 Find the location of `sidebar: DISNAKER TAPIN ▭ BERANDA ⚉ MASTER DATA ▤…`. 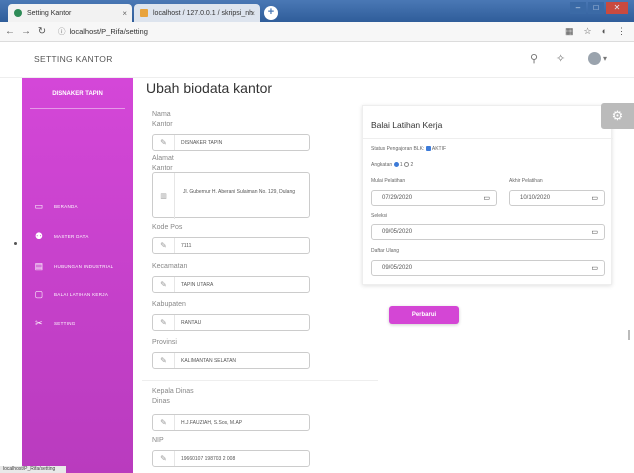

sidebar: DISNAKER TAPIN ▭ BERANDA ⚉ MASTER DATA ▤… is located at coordinates (77, 275).